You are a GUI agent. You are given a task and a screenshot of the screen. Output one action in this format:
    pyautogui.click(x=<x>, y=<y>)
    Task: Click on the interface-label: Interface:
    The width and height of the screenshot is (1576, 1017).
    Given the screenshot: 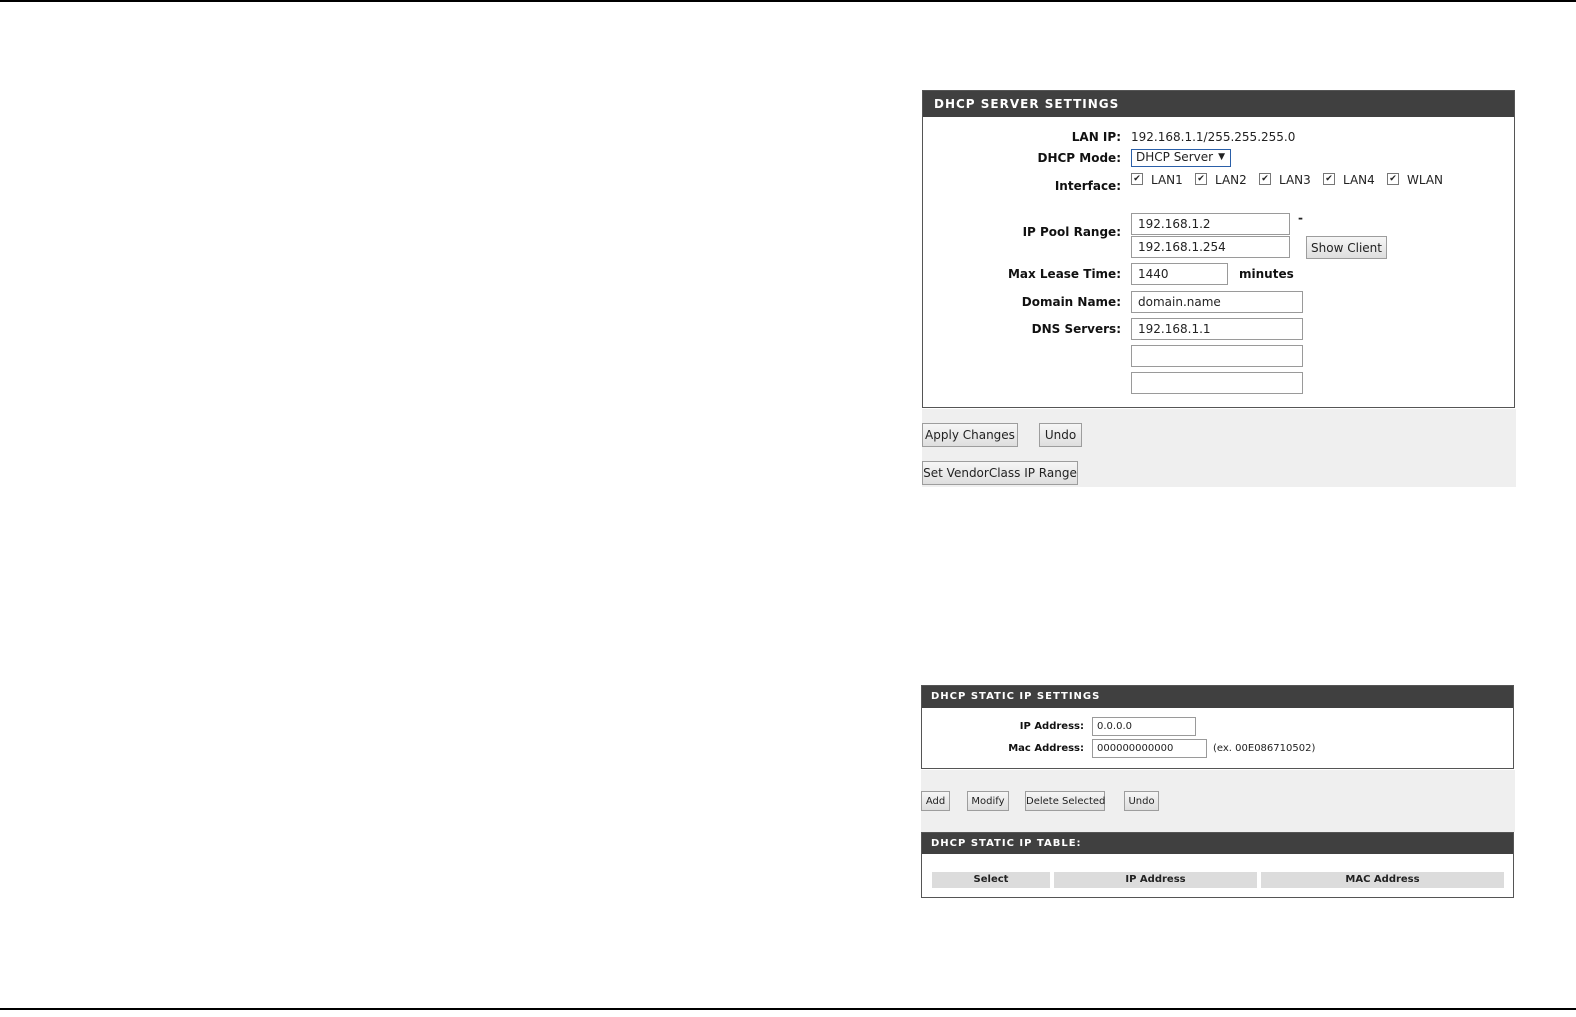 What is the action you would take?
    pyautogui.click(x=1087, y=186)
    